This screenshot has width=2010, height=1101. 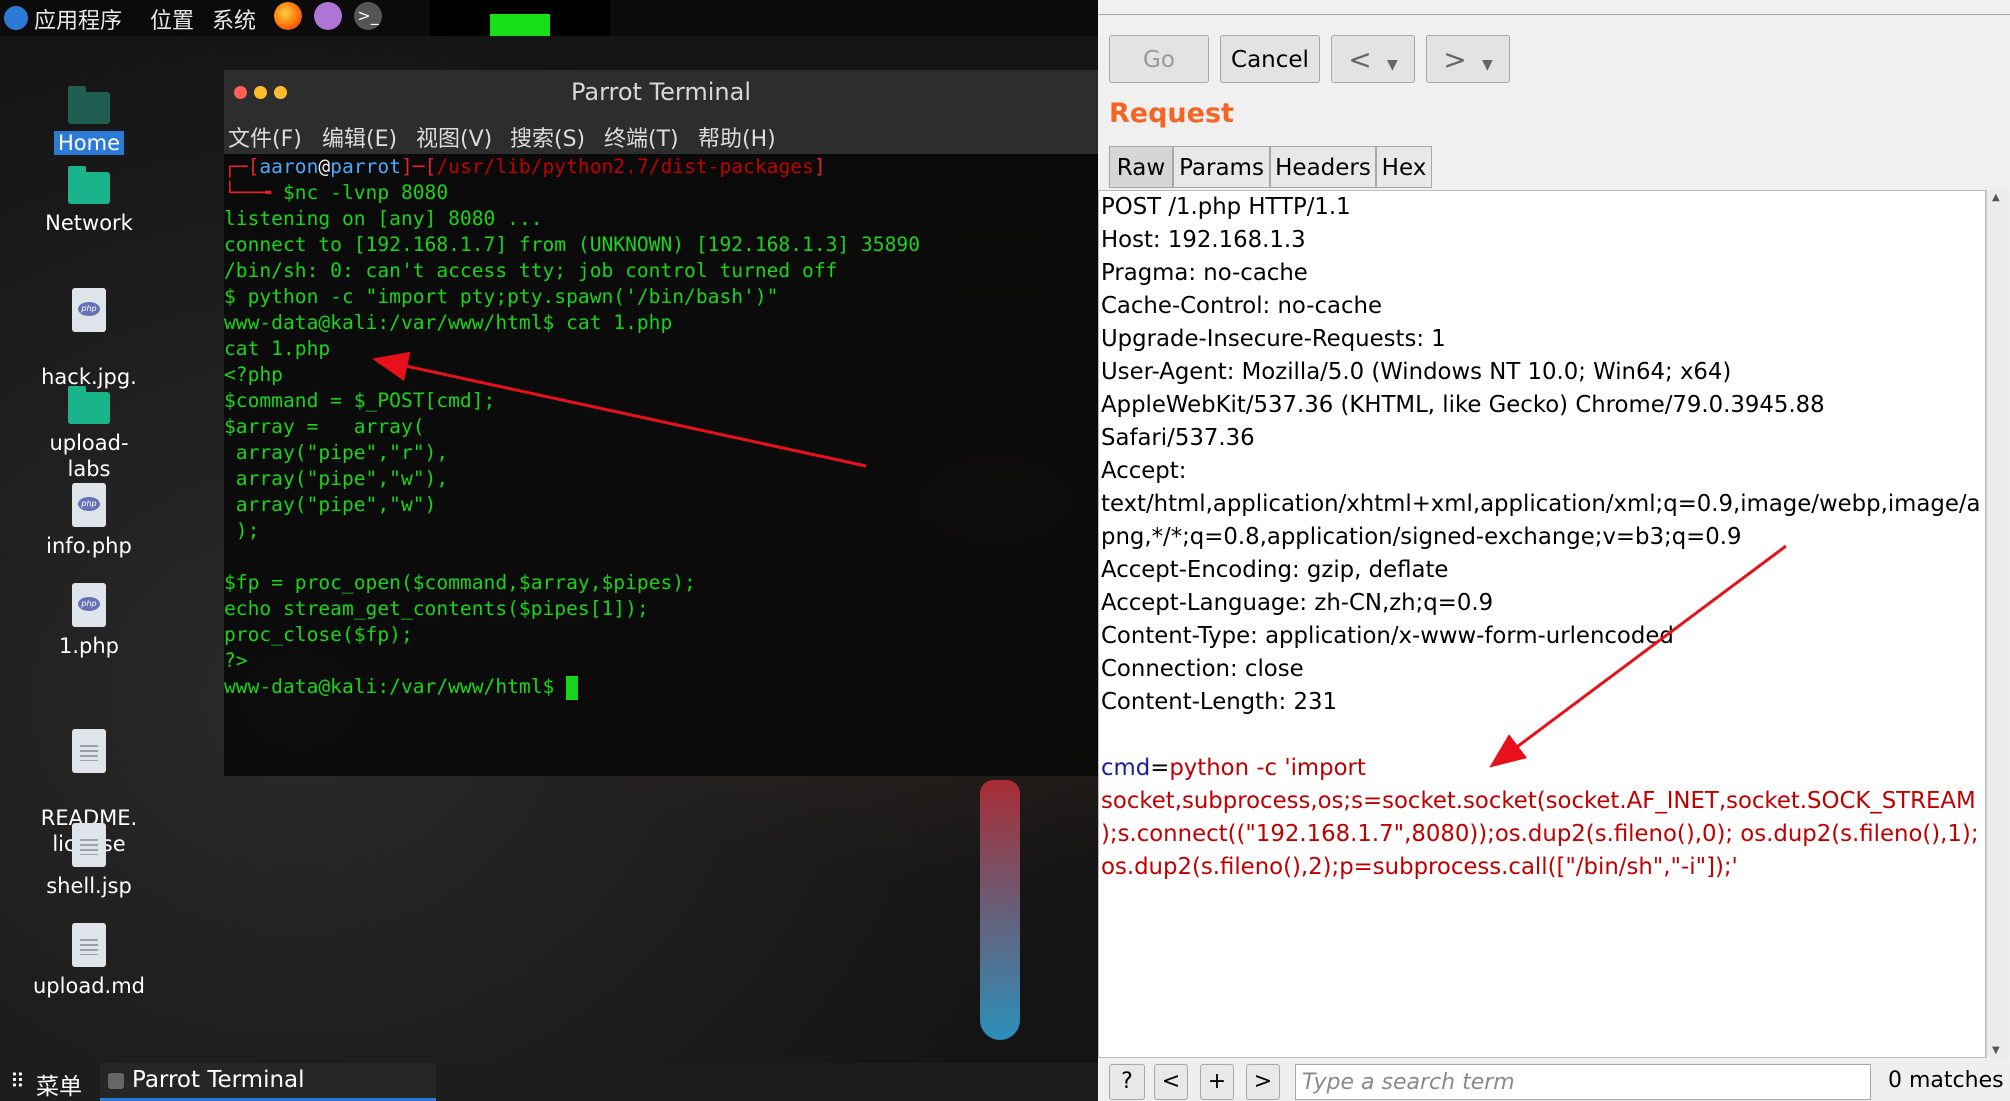 What do you see at coordinates (89, 121) in the screenshot?
I see `desktop-icon-home: Home` at bounding box center [89, 121].